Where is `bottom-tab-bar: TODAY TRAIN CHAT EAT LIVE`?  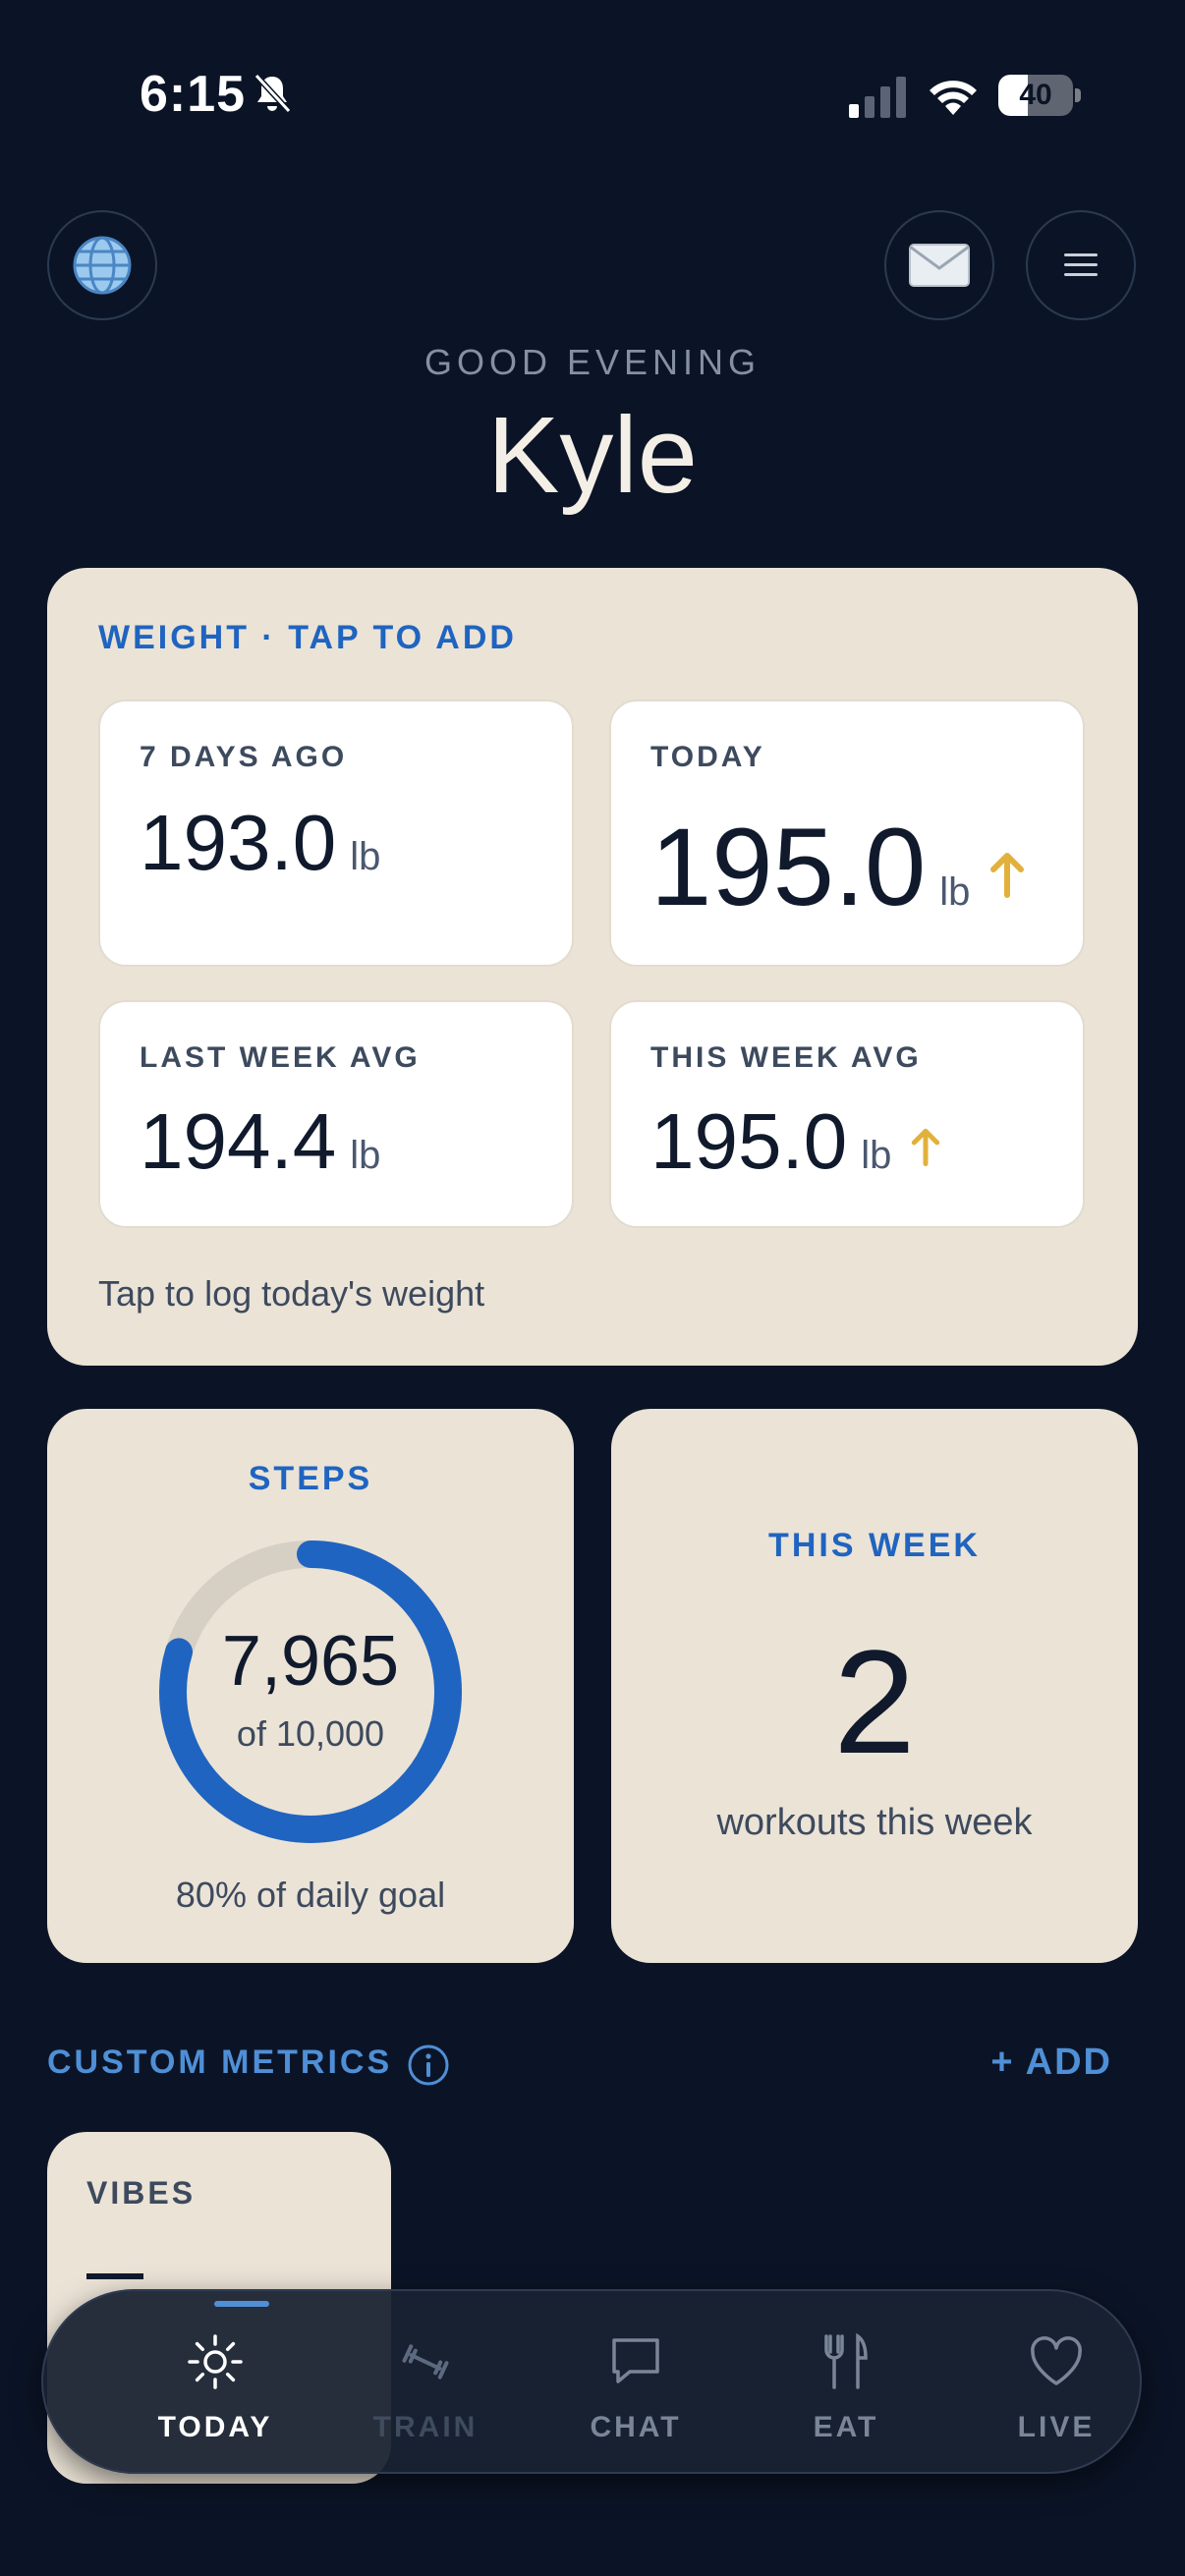
bottom-tab-bar: TODAY TRAIN CHAT EAT LIVE is located at coordinates (592, 2381).